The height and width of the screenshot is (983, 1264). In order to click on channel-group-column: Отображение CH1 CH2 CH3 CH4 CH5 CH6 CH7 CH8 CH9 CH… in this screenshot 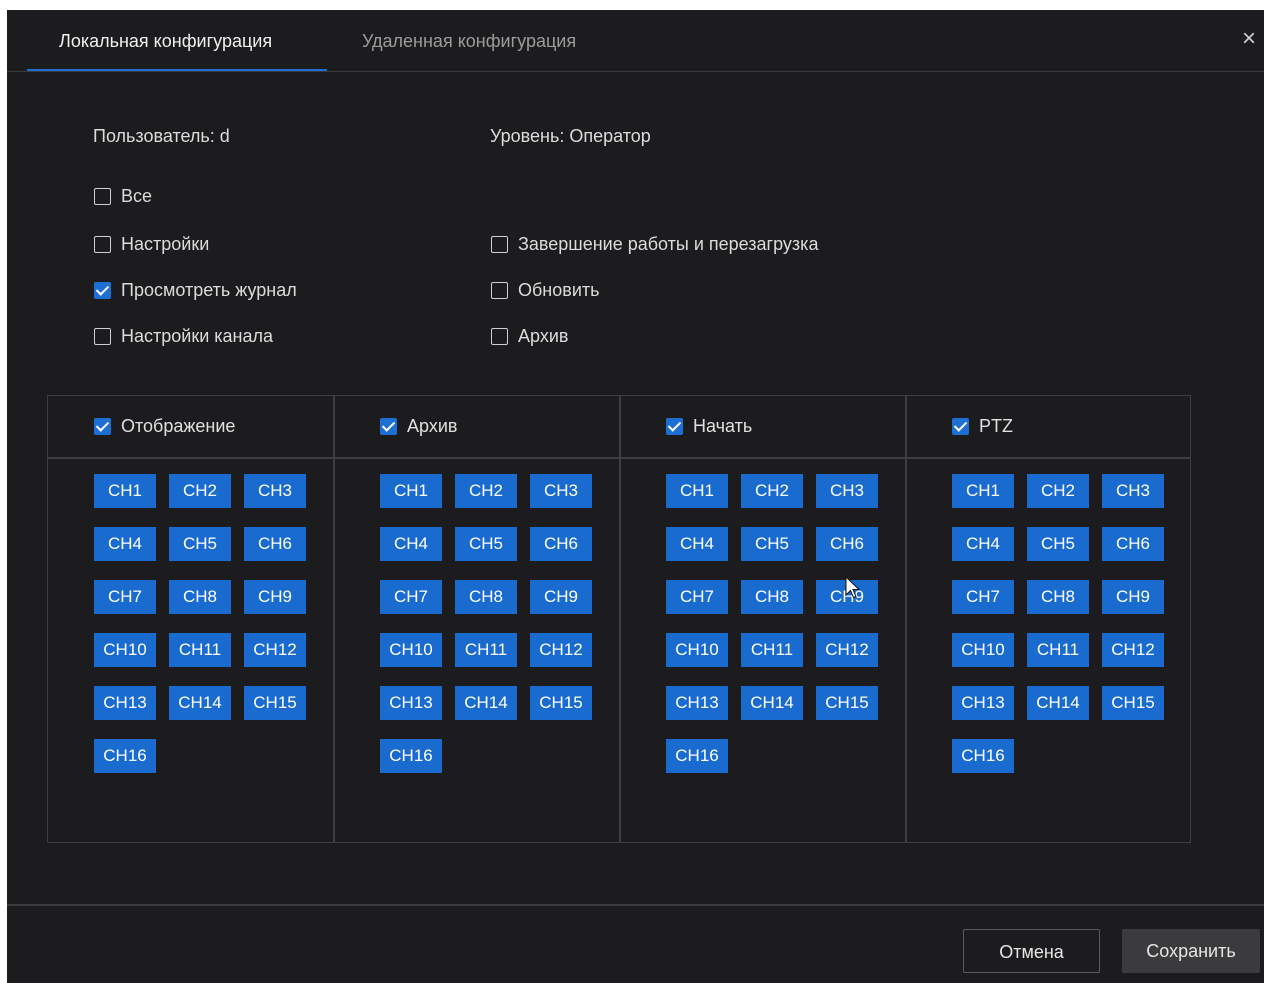, I will do `click(191, 619)`.